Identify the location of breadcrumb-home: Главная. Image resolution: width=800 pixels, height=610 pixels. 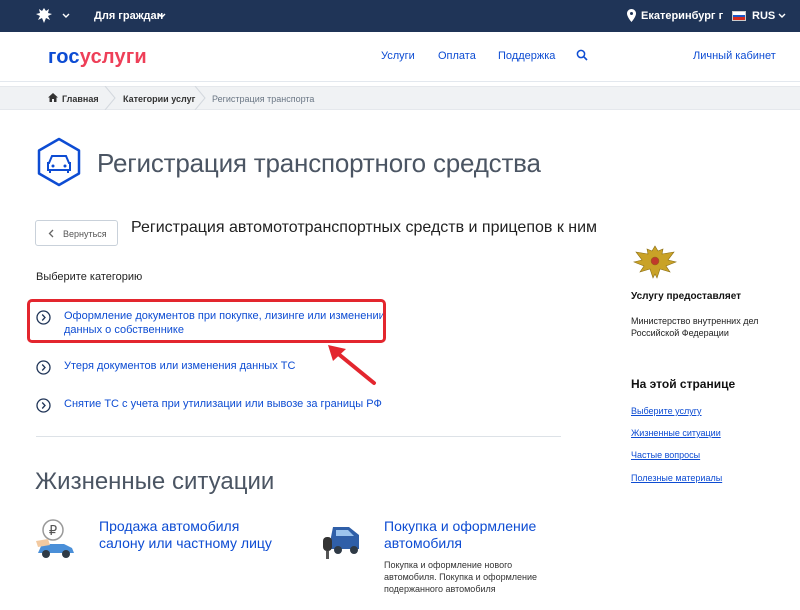
(80, 99).